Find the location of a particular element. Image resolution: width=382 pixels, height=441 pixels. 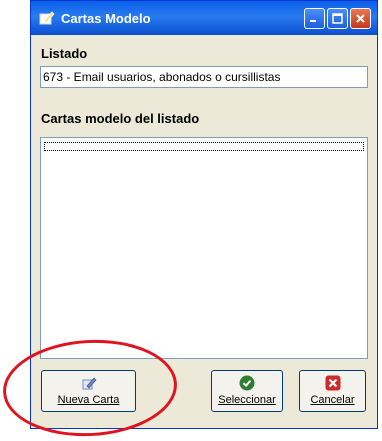

list-focus-row is located at coordinates (204, 146).